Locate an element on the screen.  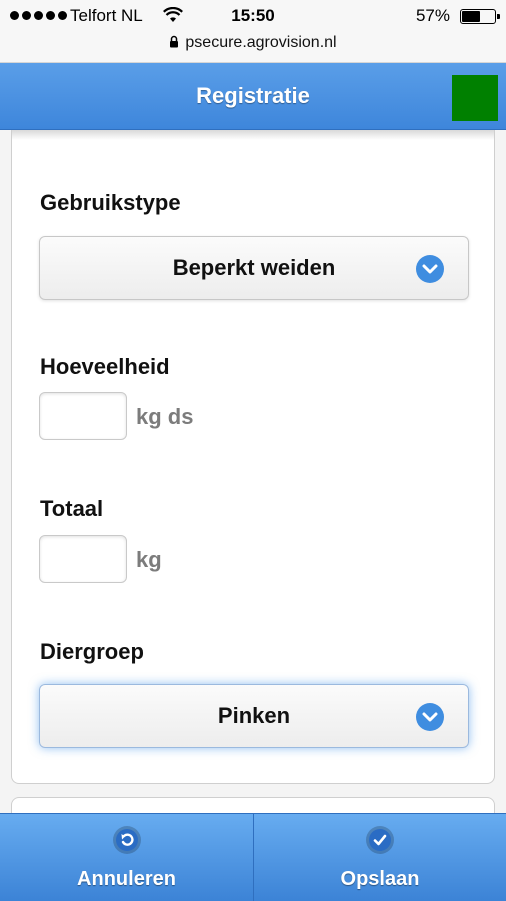
totaal-unit: kg is located at coordinates (149, 559).